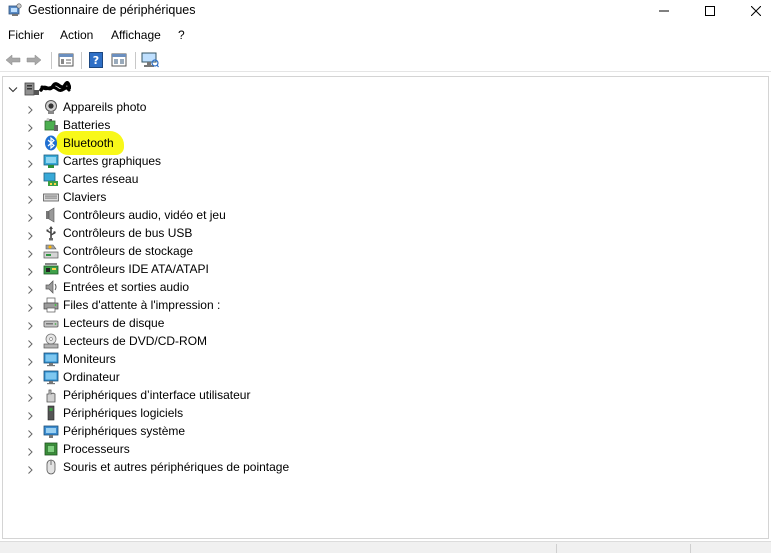 Image resolution: width=771 pixels, height=553 pixels. What do you see at coordinates (101, 179) in the screenshot?
I see `tree-item-label: Cartes réseau` at bounding box center [101, 179].